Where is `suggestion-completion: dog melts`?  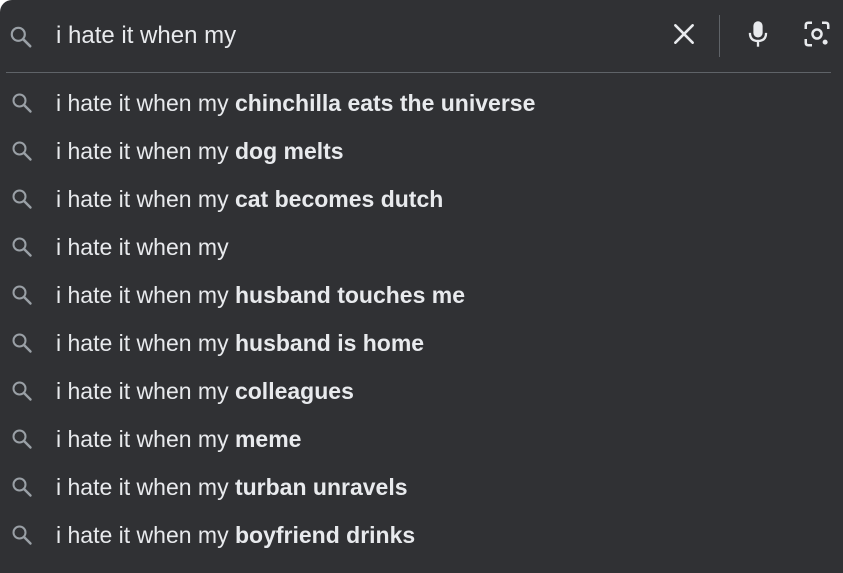 suggestion-completion: dog melts is located at coordinates (289, 151).